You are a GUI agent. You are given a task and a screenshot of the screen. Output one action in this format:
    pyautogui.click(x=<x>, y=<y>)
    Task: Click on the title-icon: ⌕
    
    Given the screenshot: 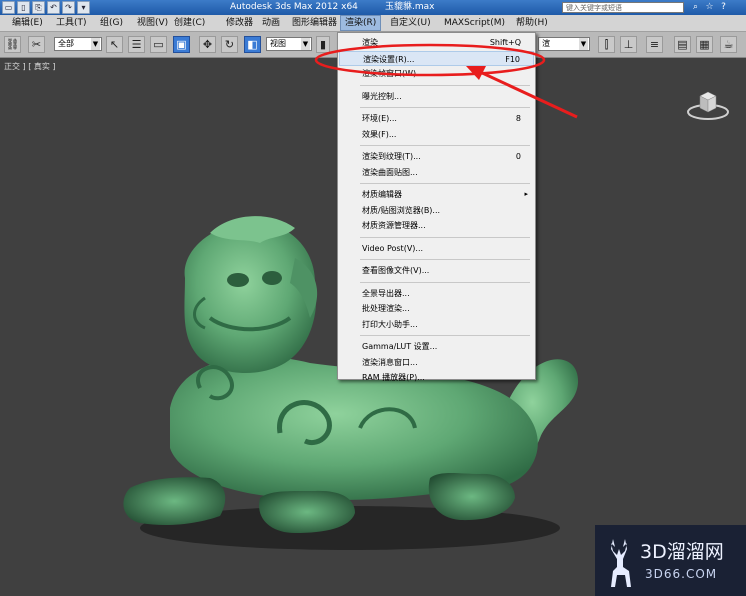 What is the action you would take?
    pyautogui.click(x=695, y=7)
    